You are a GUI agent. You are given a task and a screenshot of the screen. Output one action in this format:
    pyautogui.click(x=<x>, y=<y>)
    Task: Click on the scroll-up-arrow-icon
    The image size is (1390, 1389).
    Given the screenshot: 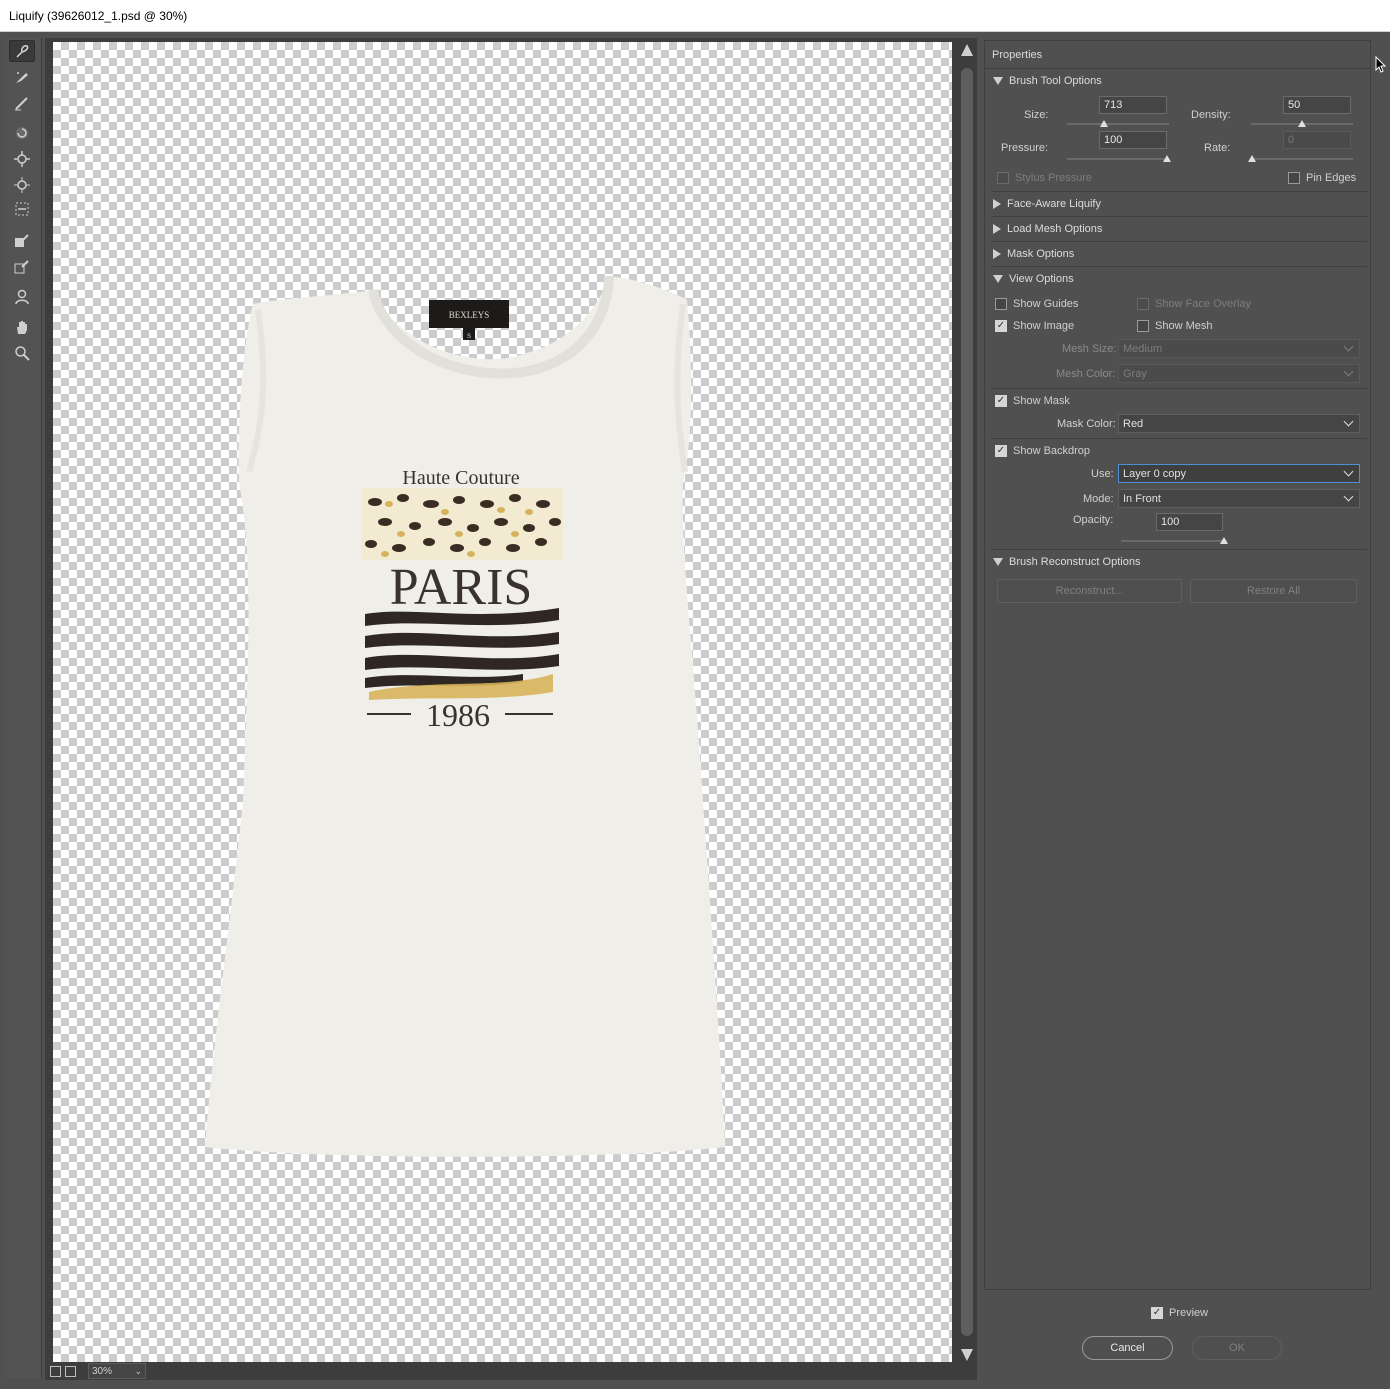 What is the action you would take?
    pyautogui.click(x=967, y=50)
    